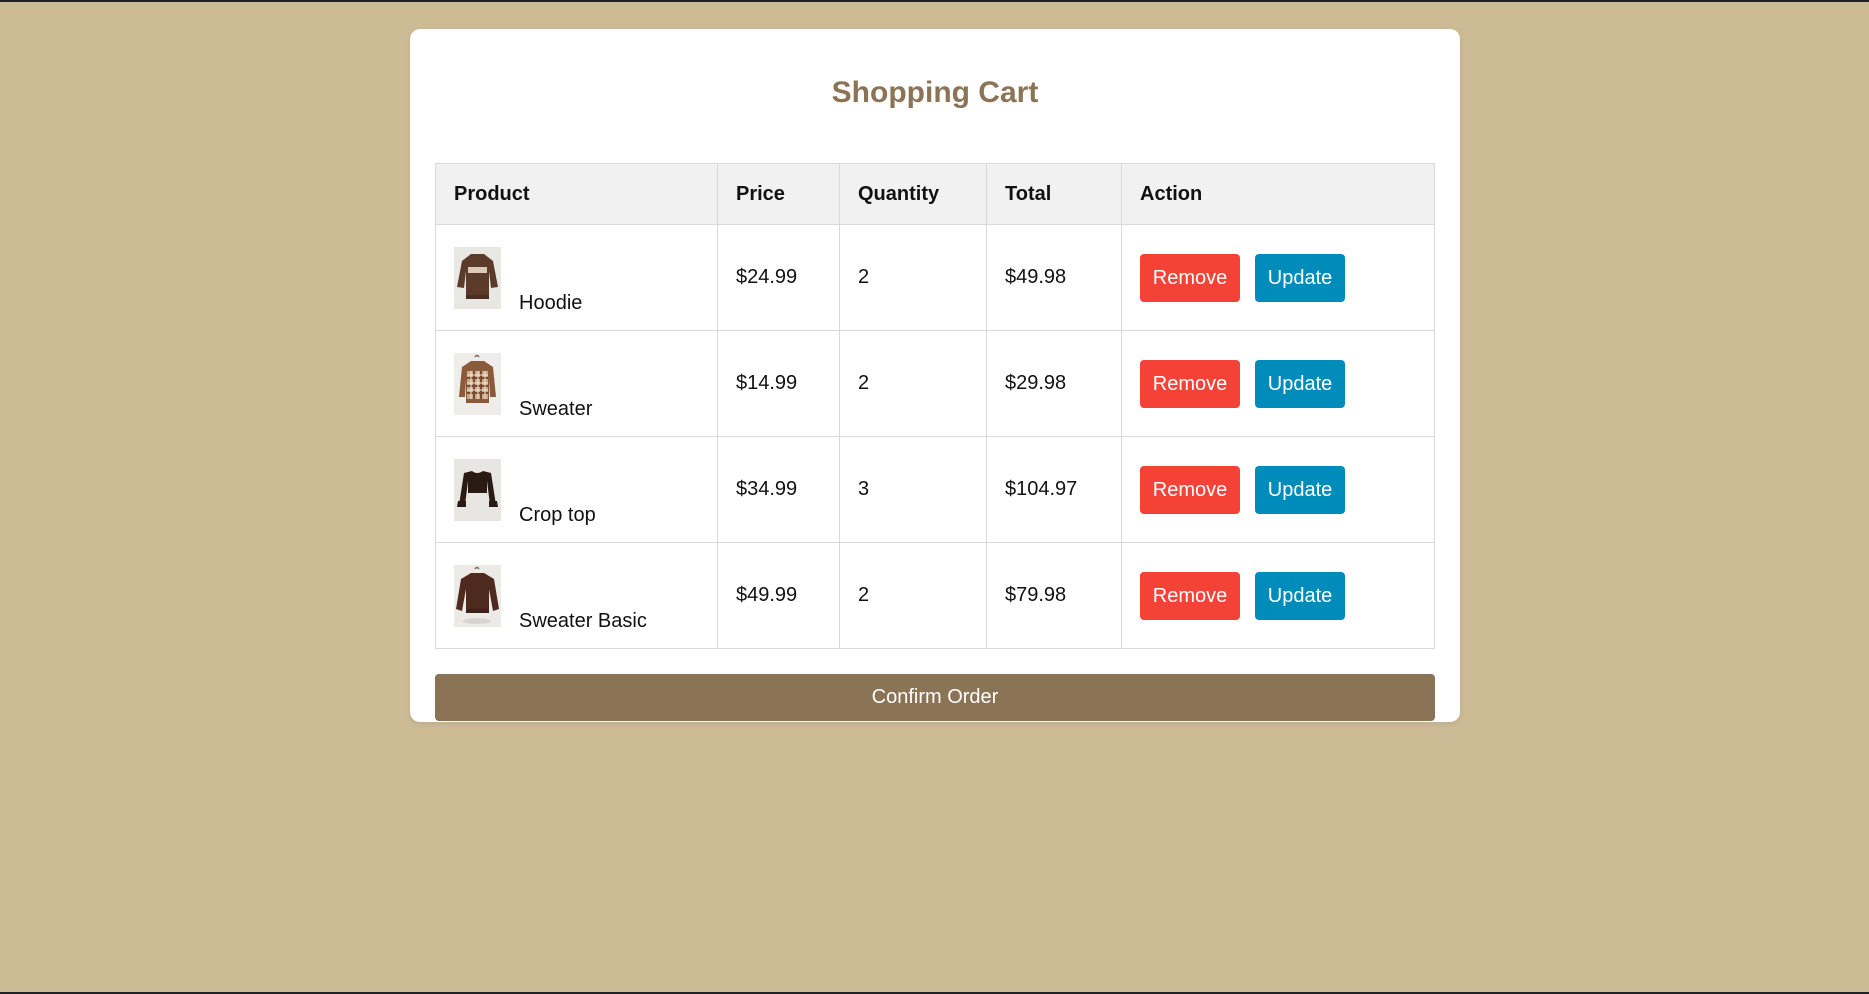 The height and width of the screenshot is (994, 1869). Describe the element at coordinates (913, 194) in the screenshot. I see `header-quantity: Quantity` at that location.